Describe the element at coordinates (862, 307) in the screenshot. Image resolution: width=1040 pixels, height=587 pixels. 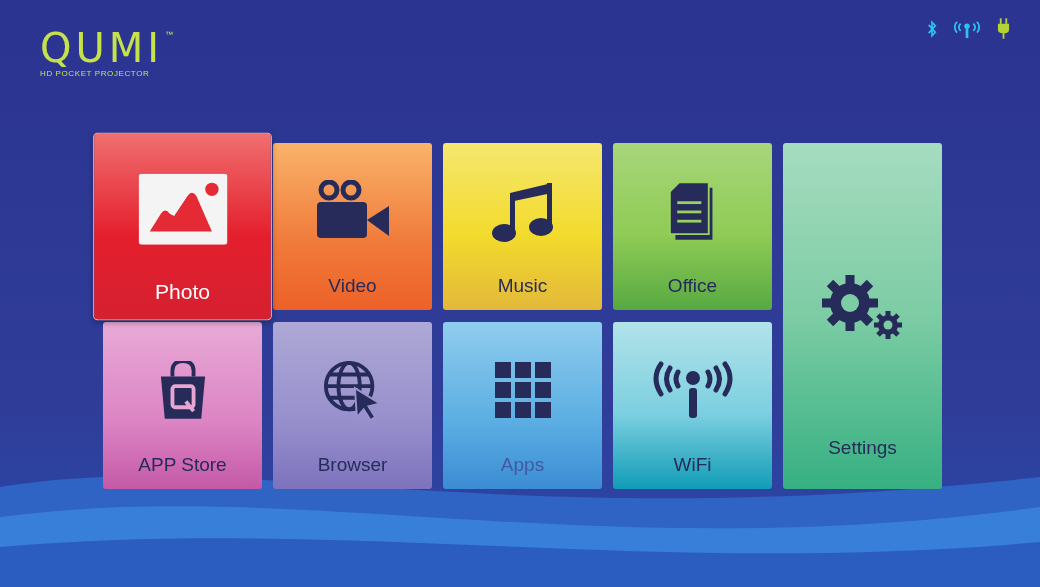
I see `gears-icon` at that location.